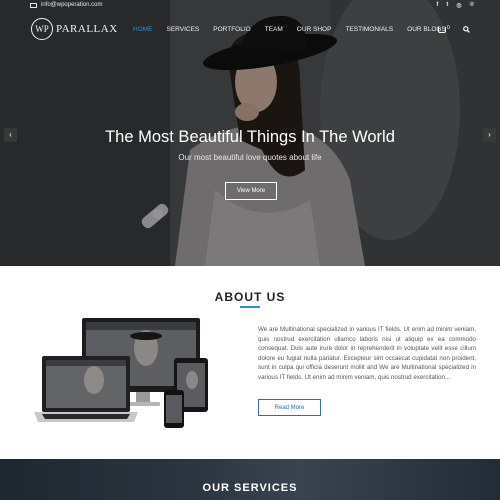 Image resolution: width=500 pixels, height=500 pixels. What do you see at coordinates (466, 29) in the screenshot?
I see `search-icon` at bounding box center [466, 29].